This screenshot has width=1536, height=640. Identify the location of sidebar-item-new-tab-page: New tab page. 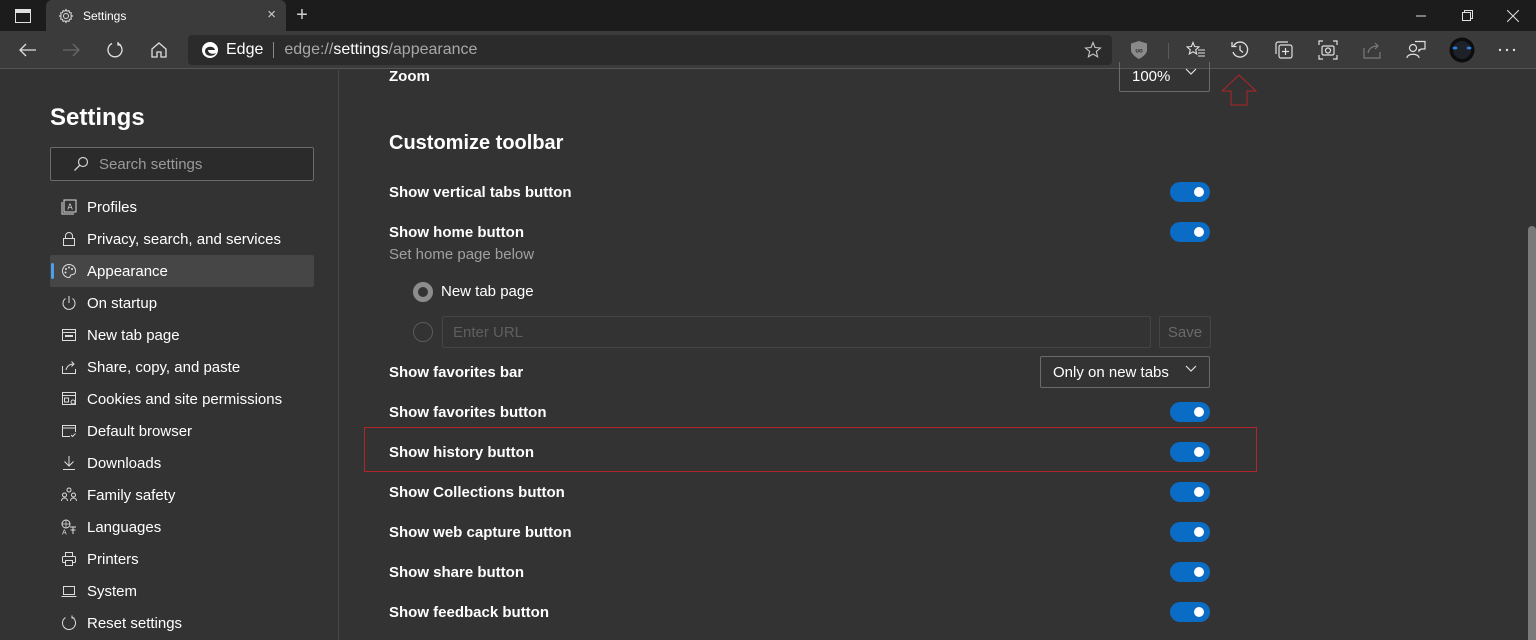
(182, 335).